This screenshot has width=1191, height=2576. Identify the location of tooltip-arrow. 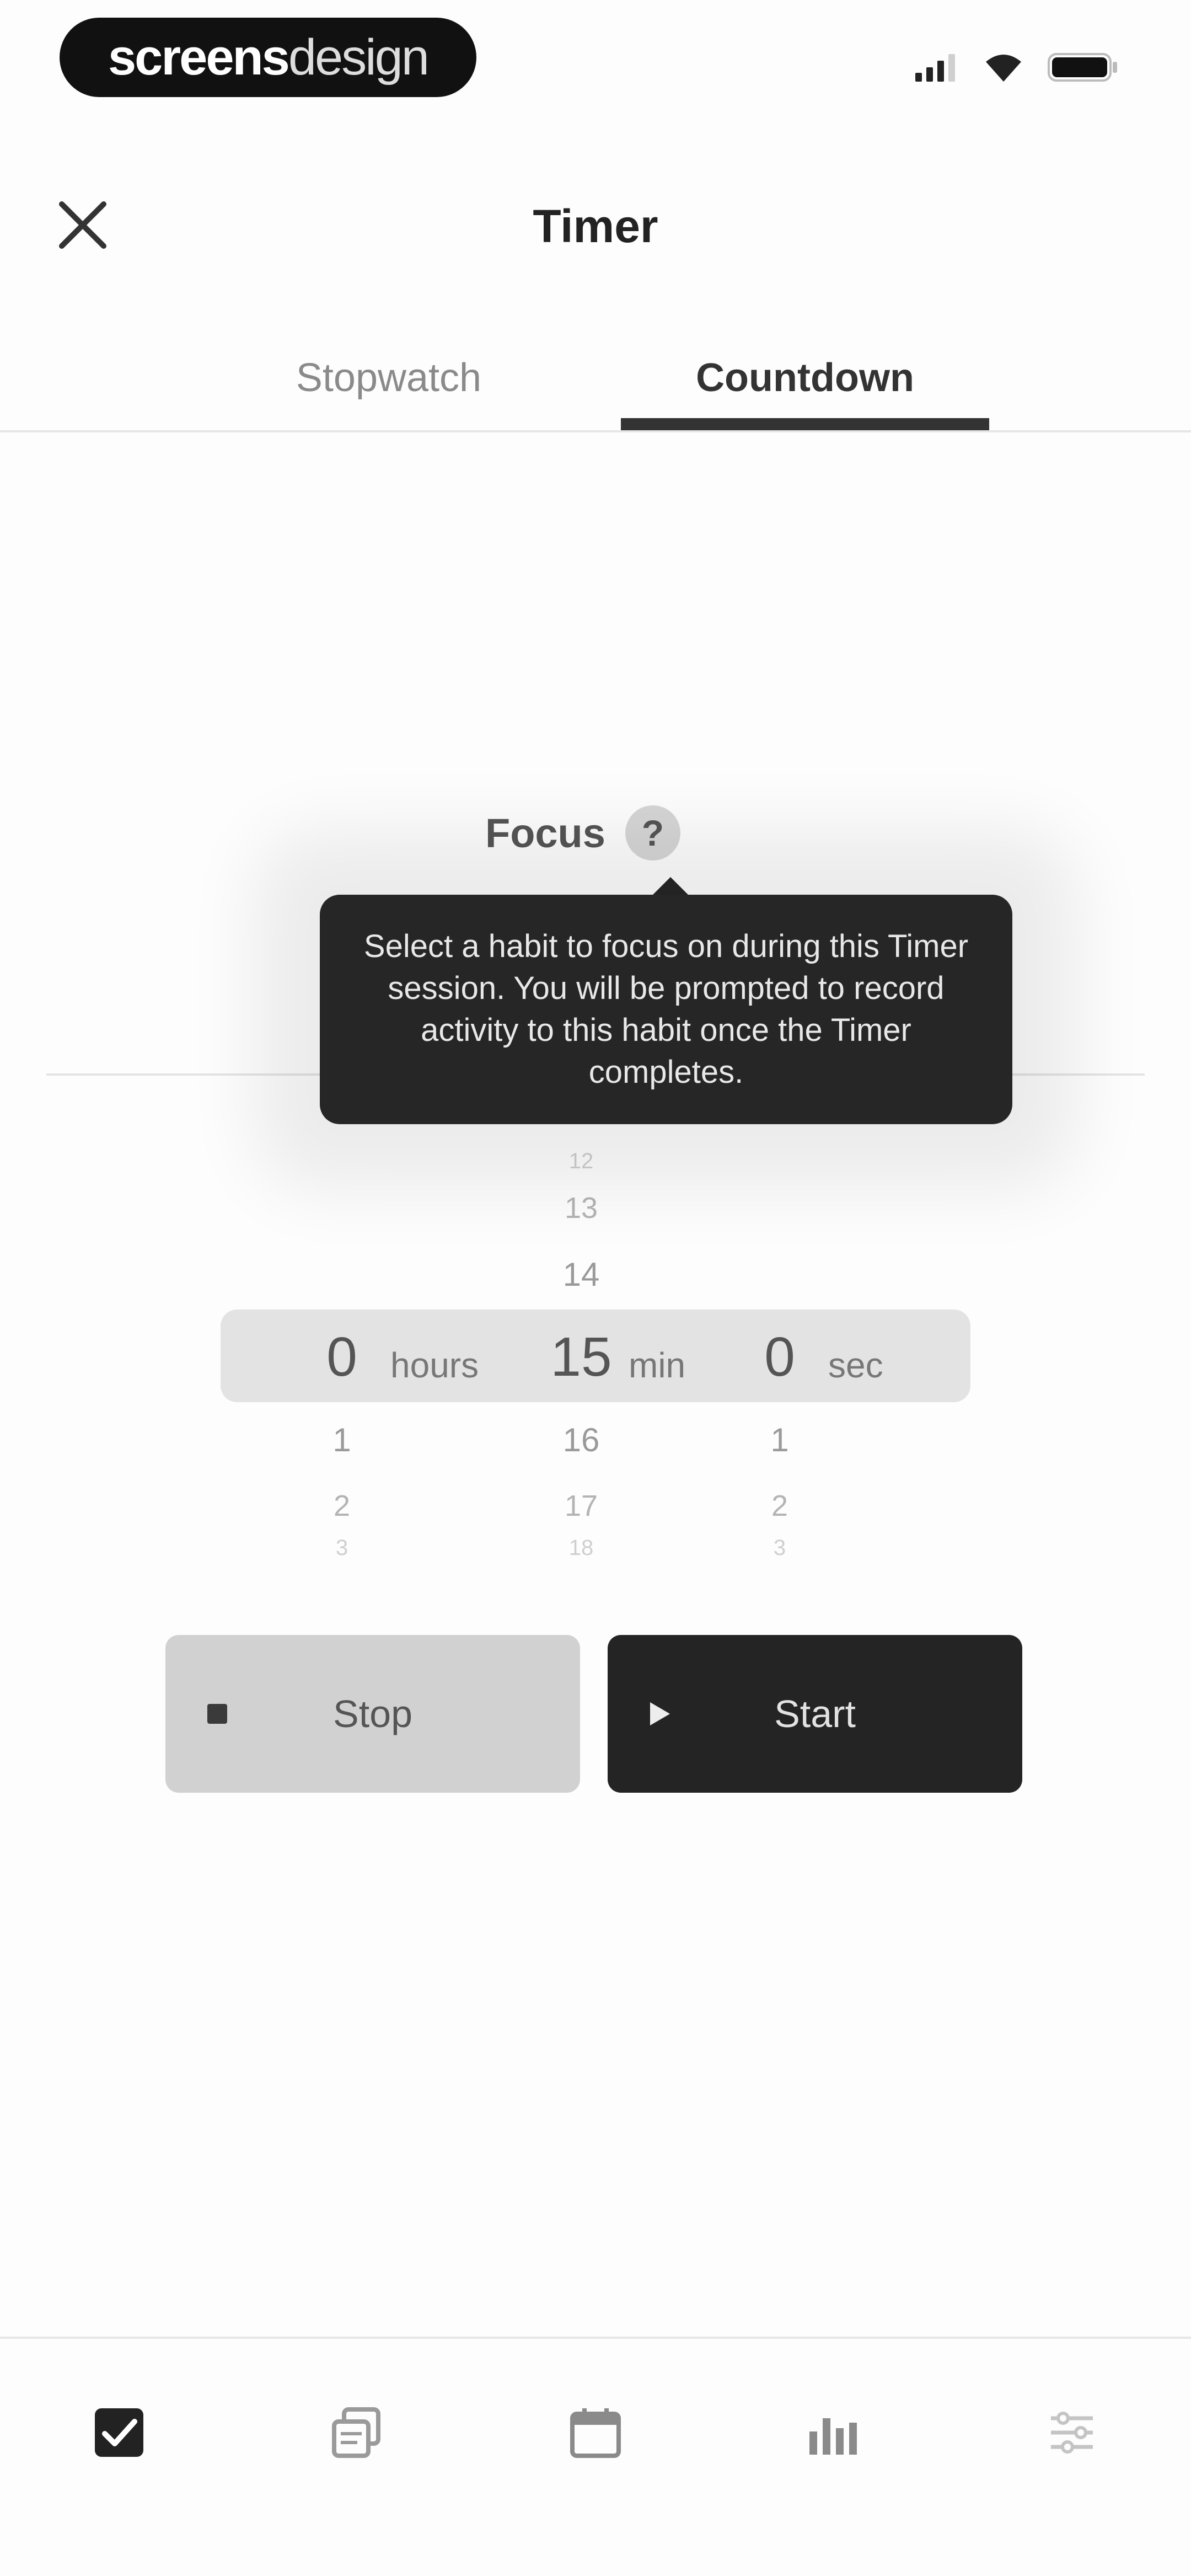
(670, 887).